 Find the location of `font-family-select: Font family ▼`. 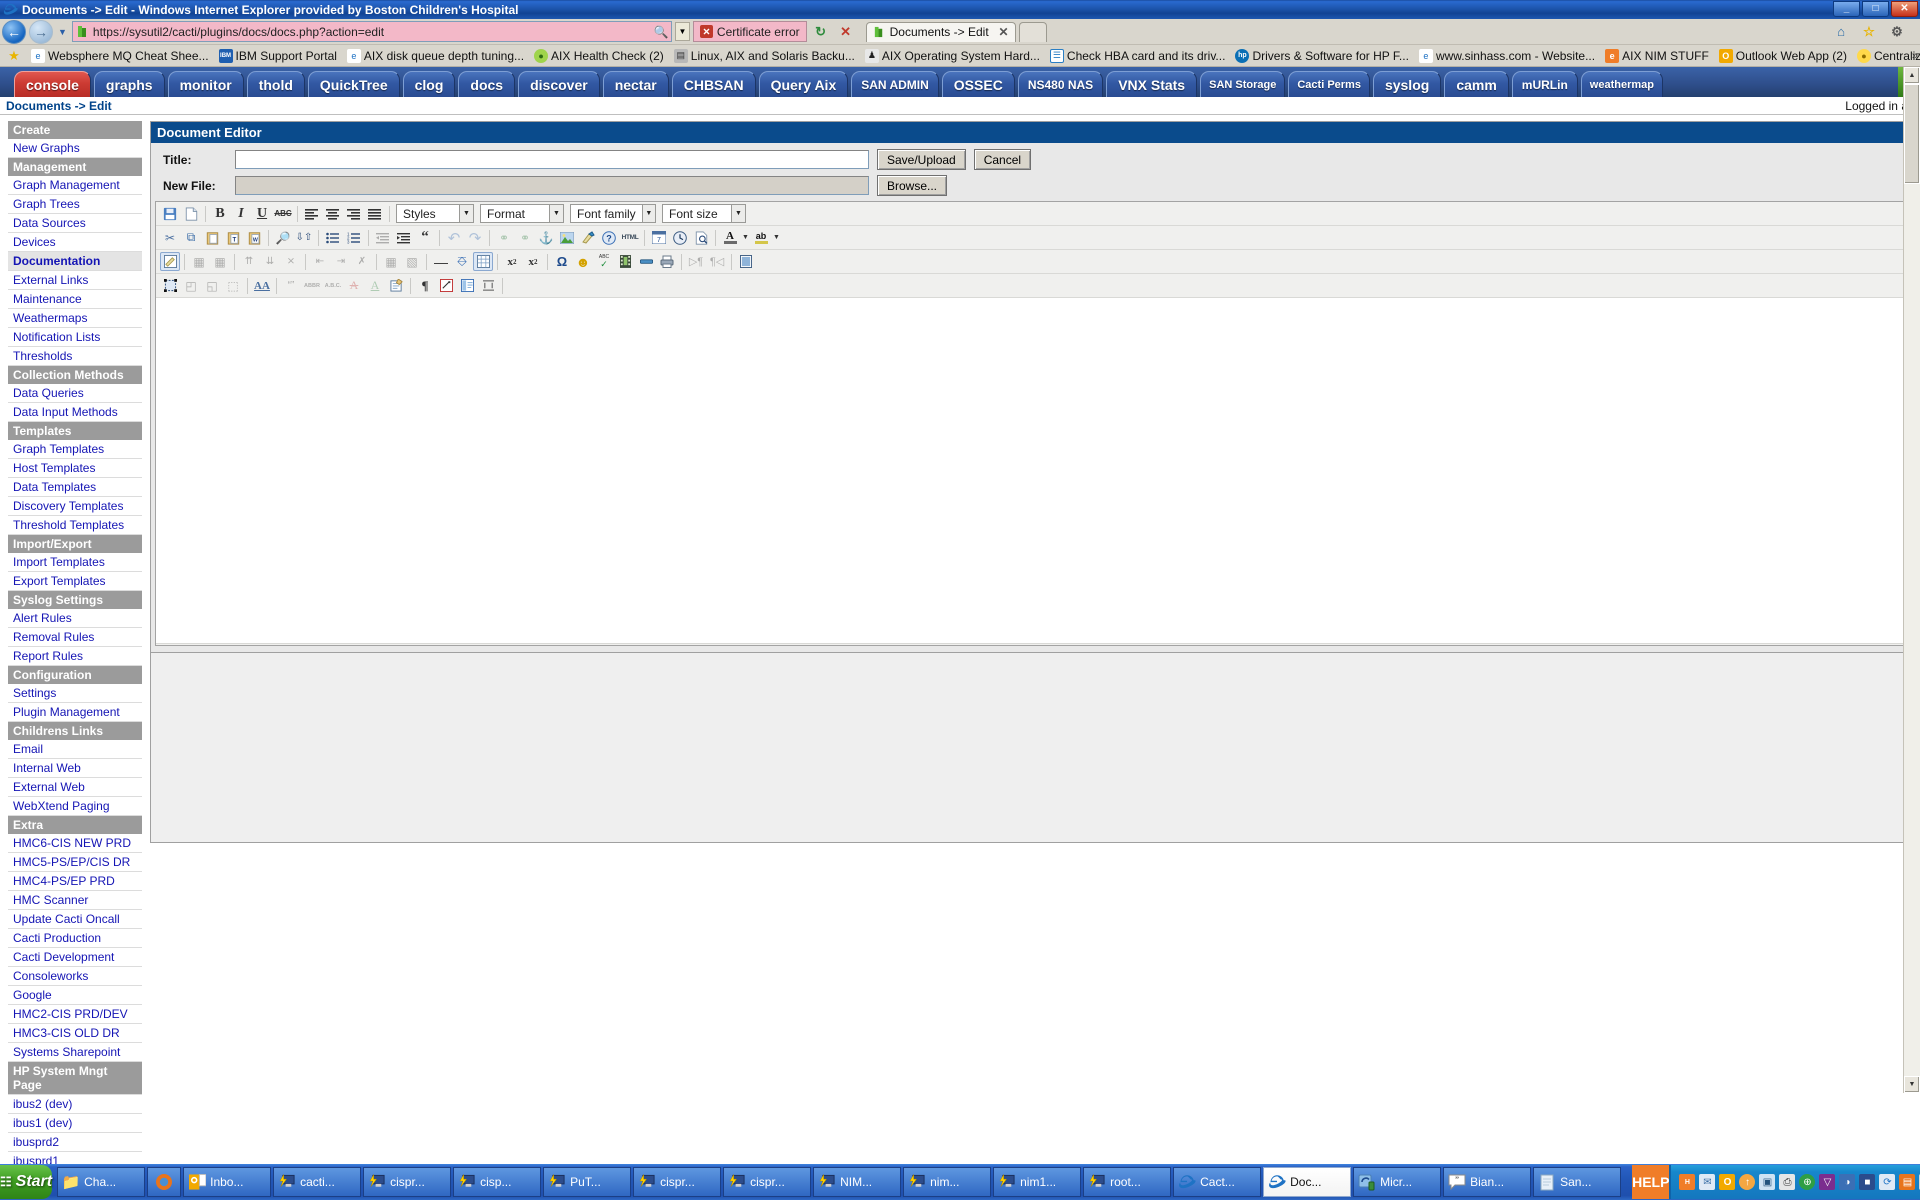

font-family-select: Font family ▼ is located at coordinates (613, 213).